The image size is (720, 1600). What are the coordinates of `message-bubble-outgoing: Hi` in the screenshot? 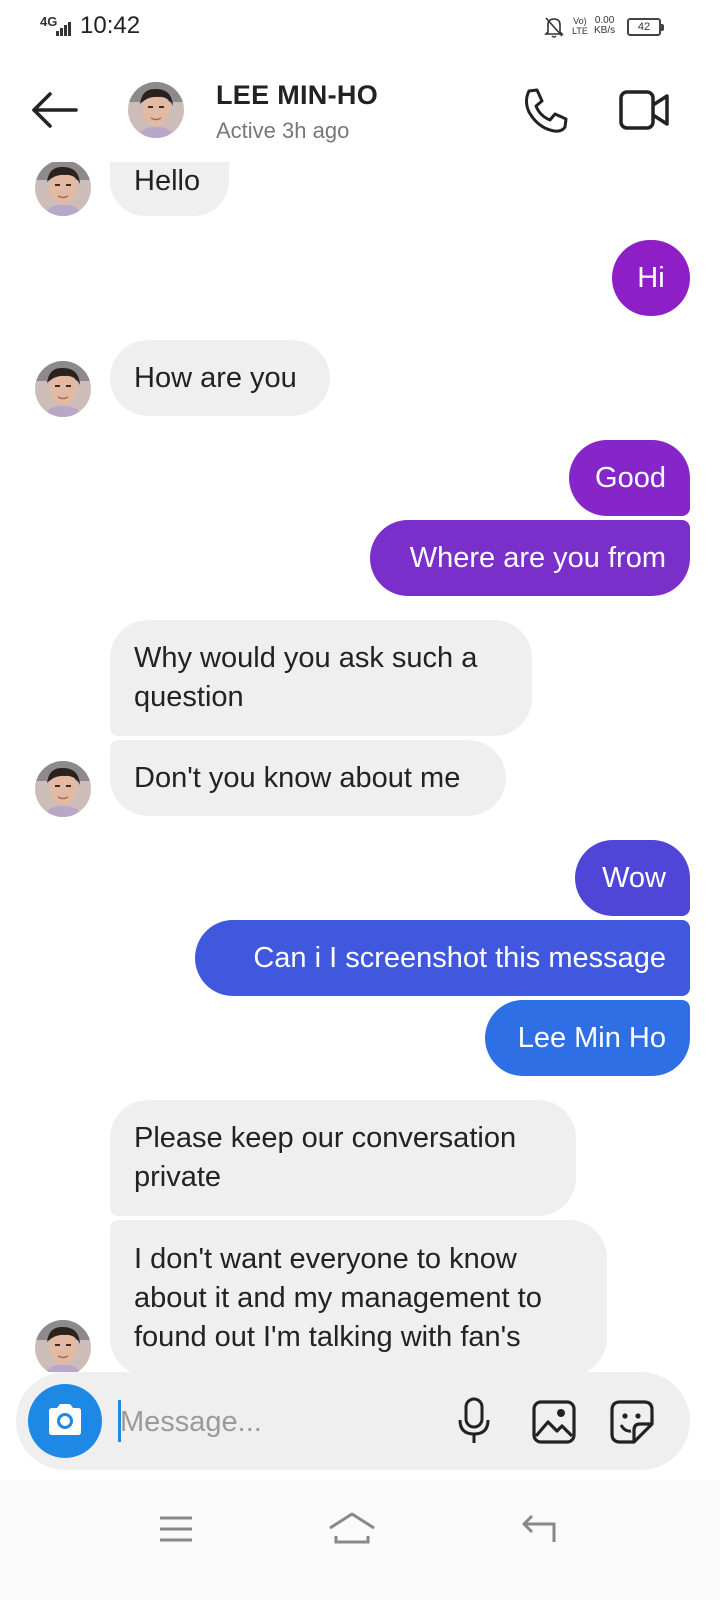 It's located at (651, 278).